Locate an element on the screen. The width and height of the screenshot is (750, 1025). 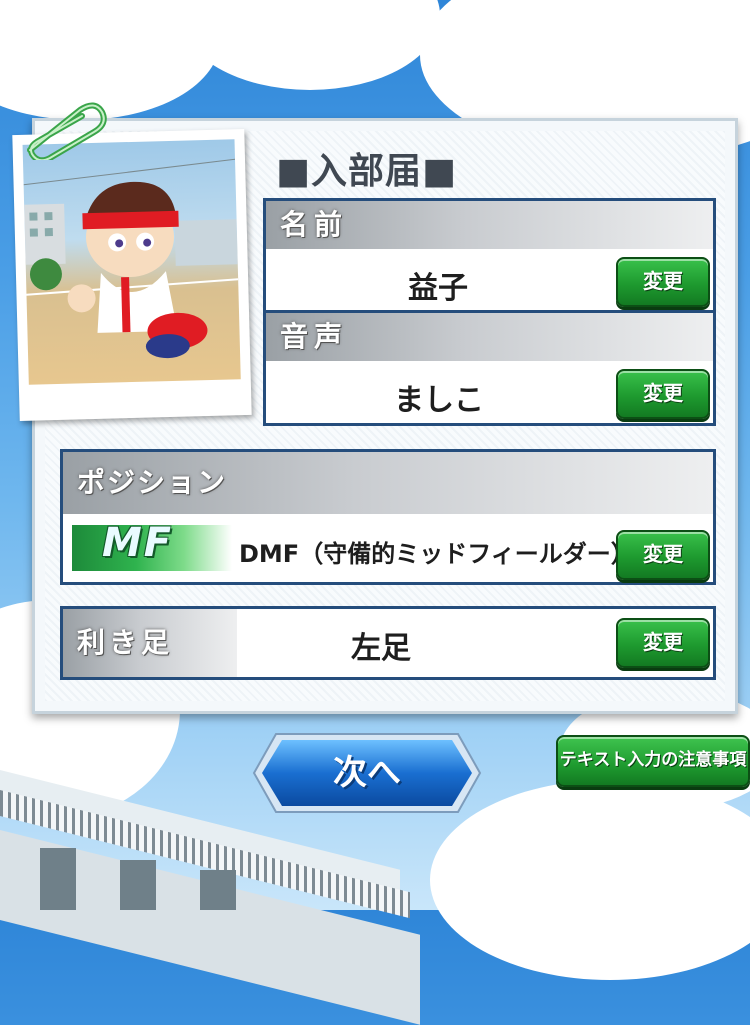
position-change-button: 変更 is located at coordinates (663, 555).